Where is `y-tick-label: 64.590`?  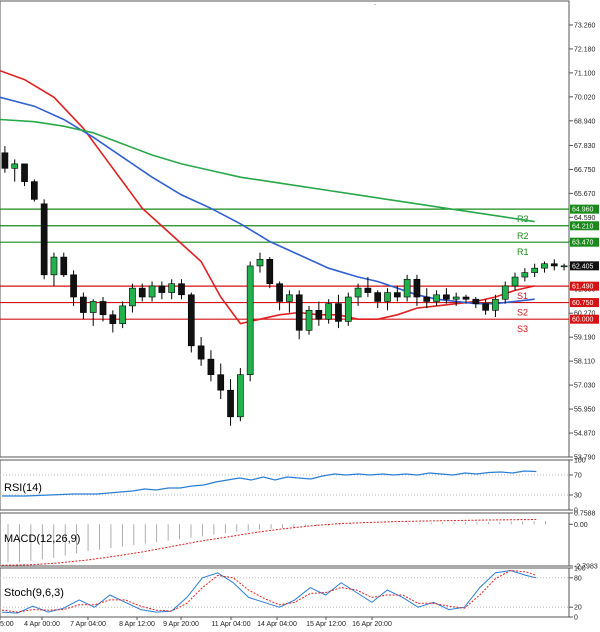 y-tick-label: 64.590 is located at coordinates (585, 218).